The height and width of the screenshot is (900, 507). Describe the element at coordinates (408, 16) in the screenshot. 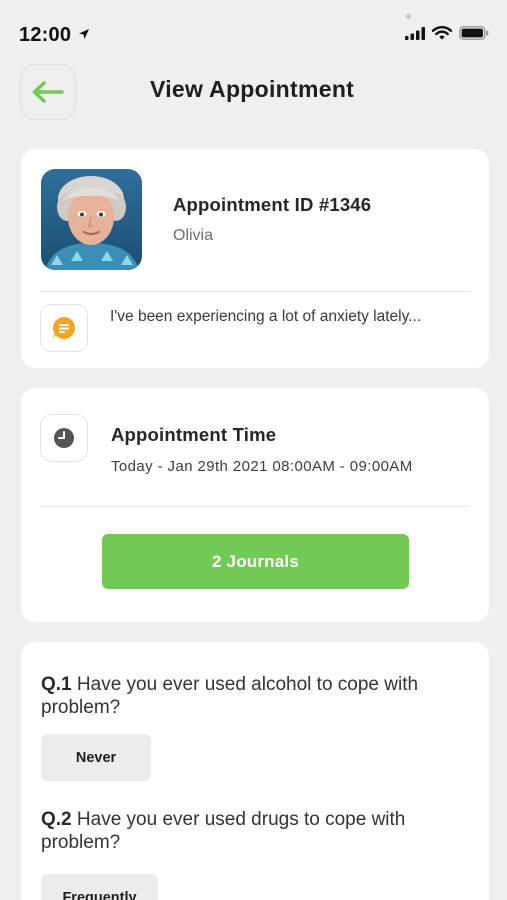

I see `camera-indicator-dot` at that location.